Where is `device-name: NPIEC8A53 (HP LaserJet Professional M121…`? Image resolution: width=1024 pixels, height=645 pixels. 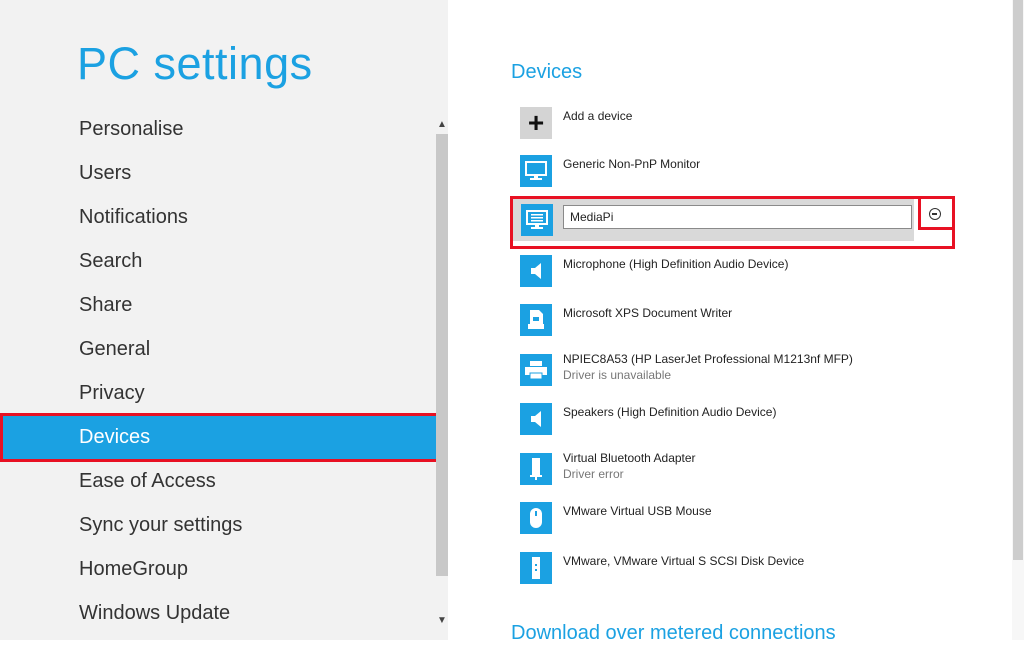
device-name: NPIEC8A53 (HP LaserJet Professional M121… is located at coordinates (708, 359).